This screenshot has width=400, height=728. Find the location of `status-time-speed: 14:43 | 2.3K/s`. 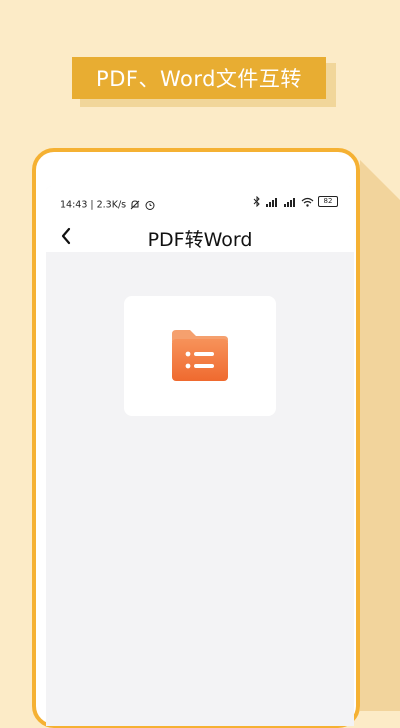

status-time-speed: 14:43 | 2.3K/s is located at coordinates (93, 205).